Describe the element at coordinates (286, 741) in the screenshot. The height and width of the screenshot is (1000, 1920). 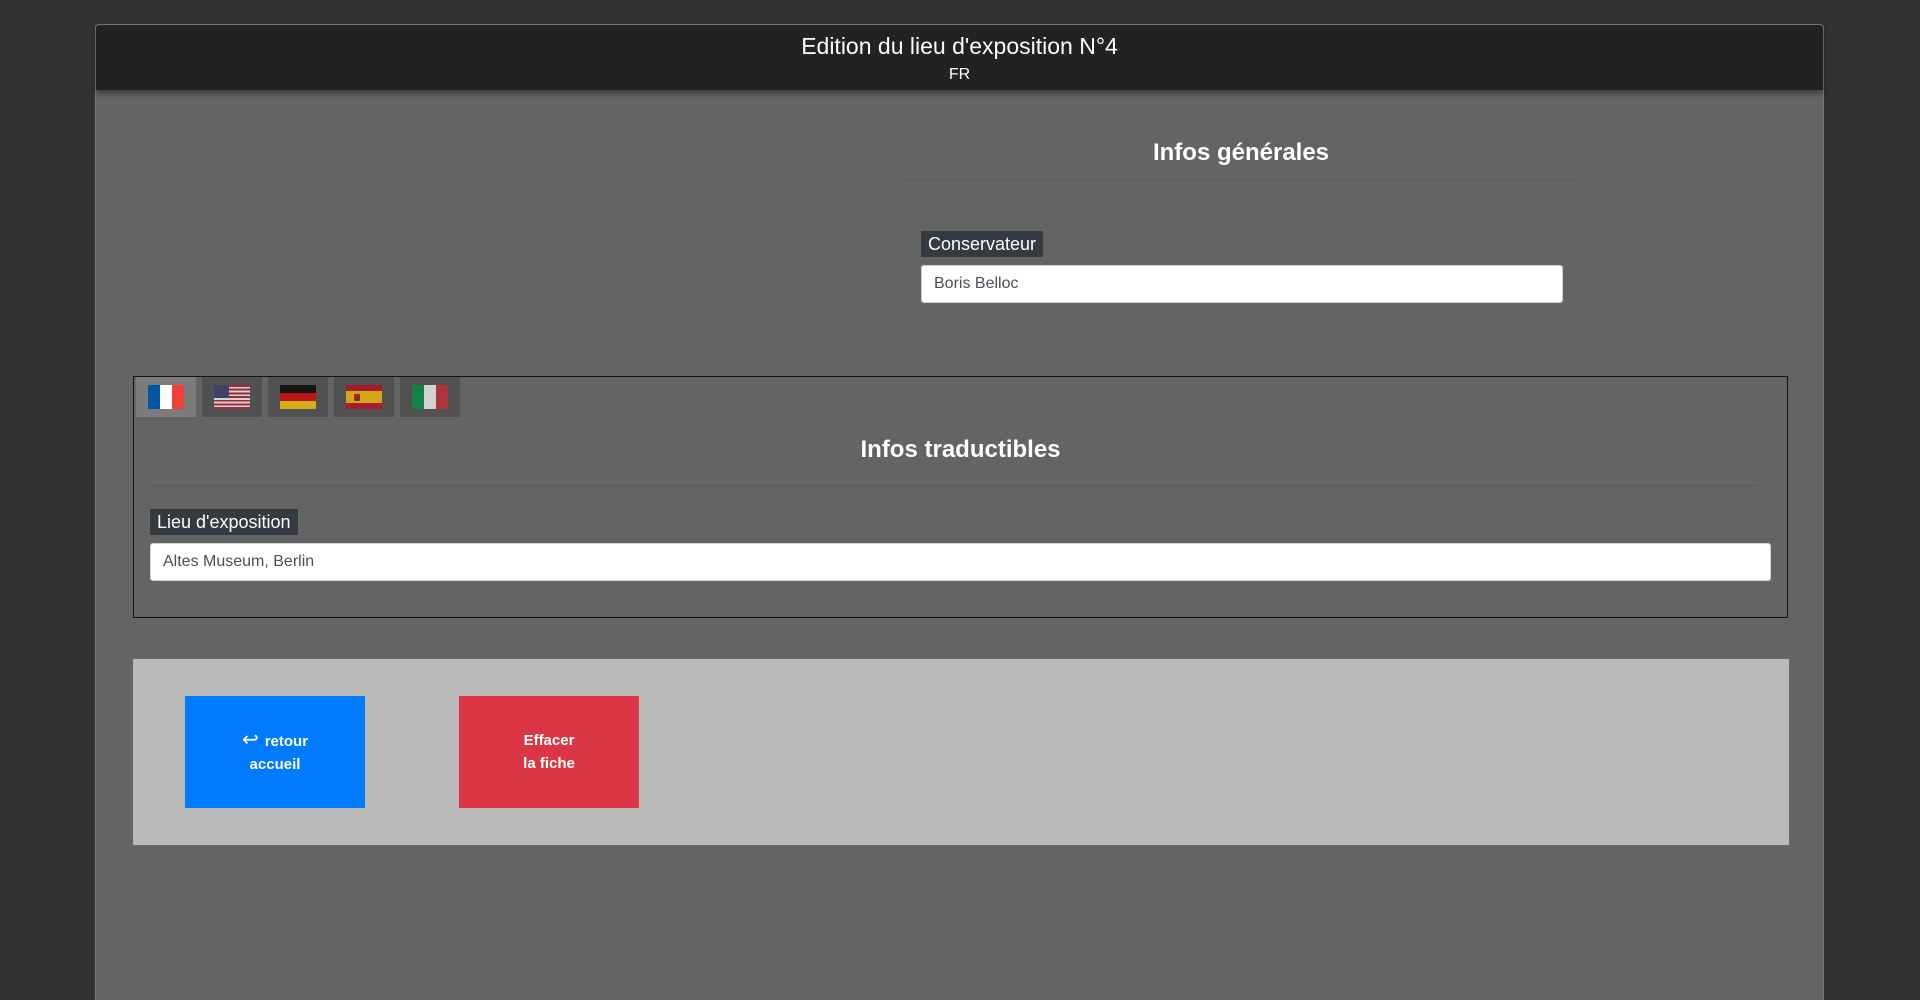
I see `back-button-line1: retour` at that location.